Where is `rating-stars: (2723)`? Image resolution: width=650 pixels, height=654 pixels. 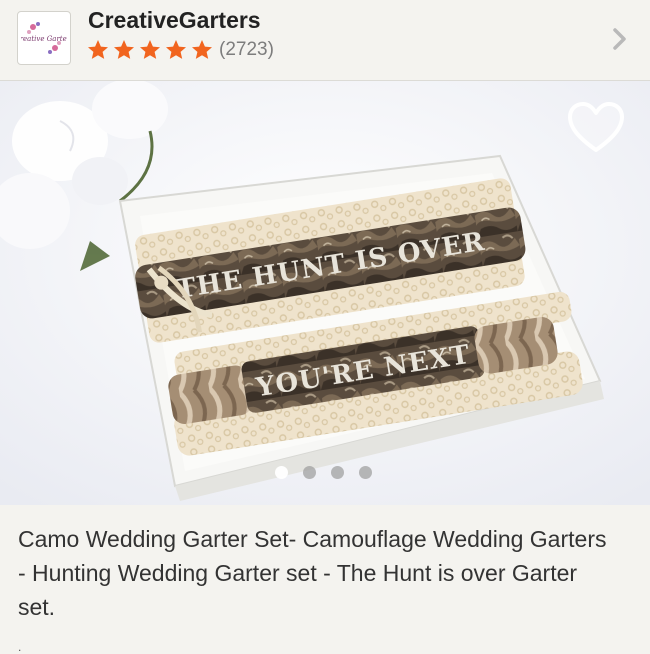
rating-stars: (2723) is located at coordinates (180, 50).